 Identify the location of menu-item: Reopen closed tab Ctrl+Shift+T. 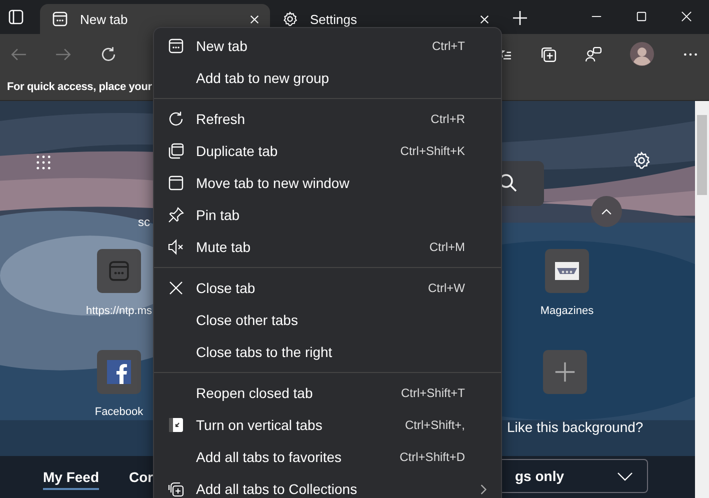
(327, 393).